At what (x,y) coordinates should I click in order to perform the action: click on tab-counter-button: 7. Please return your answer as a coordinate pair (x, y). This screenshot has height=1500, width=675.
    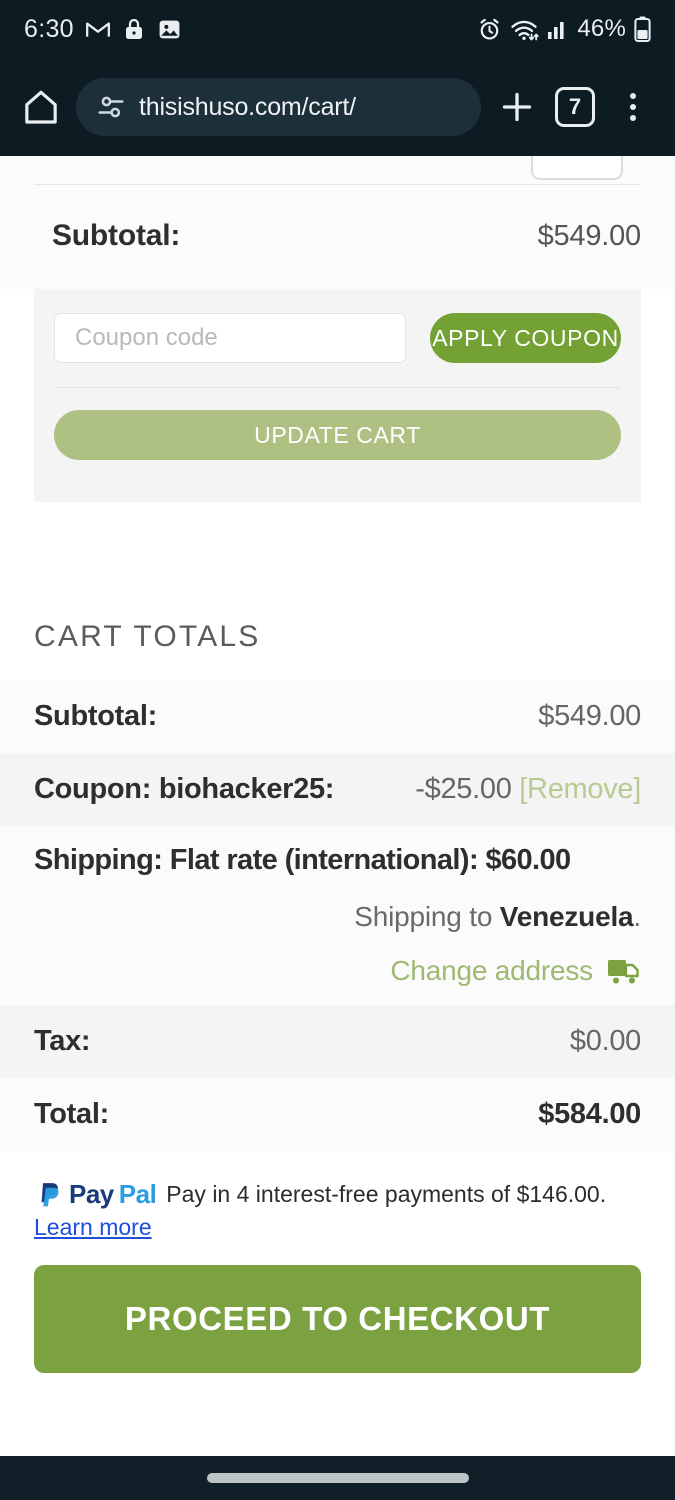
    Looking at the image, I should click on (575, 107).